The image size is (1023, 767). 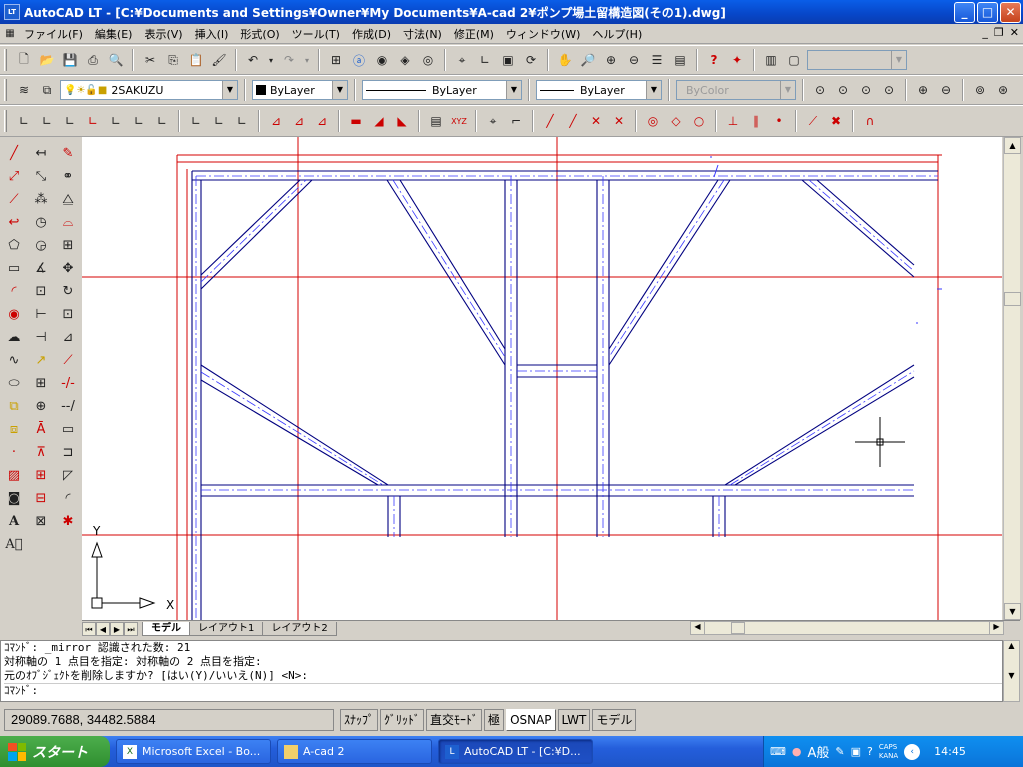 I want to click on osnap-intersection-icon: ✕, so click(x=596, y=121).